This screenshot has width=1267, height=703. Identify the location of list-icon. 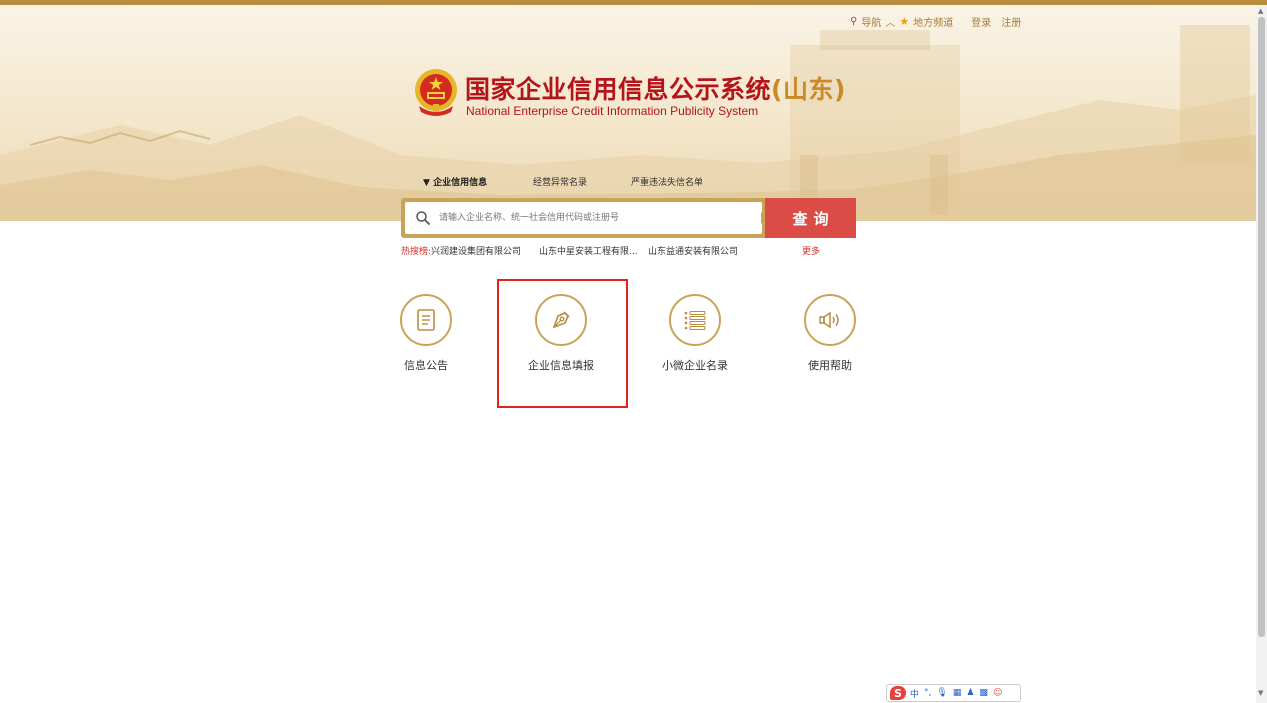
(695, 320).